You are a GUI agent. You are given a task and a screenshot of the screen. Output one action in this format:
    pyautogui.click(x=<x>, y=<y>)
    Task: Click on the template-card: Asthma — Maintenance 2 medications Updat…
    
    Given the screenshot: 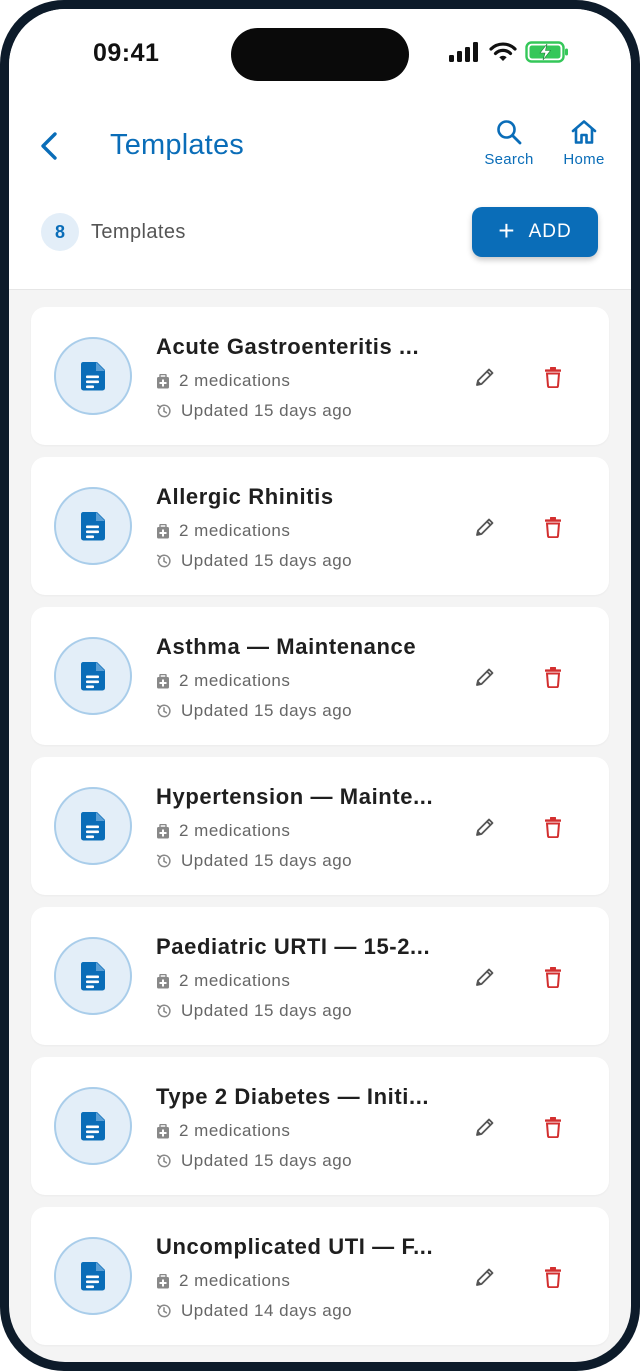 What is the action you would take?
    pyautogui.click(x=320, y=676)
    